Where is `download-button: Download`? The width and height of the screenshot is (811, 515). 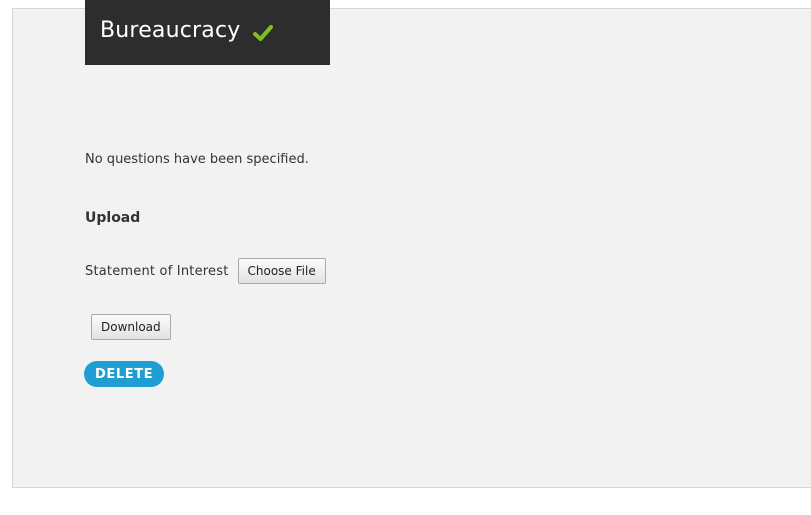
download-button: Download is located at coordinates (131, 327).